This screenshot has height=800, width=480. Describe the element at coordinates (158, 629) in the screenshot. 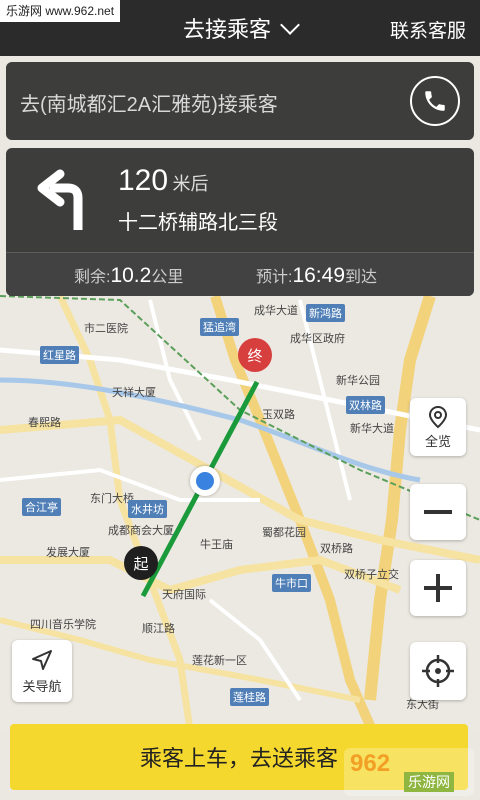

I see `map-label: 顺江路` at that location.